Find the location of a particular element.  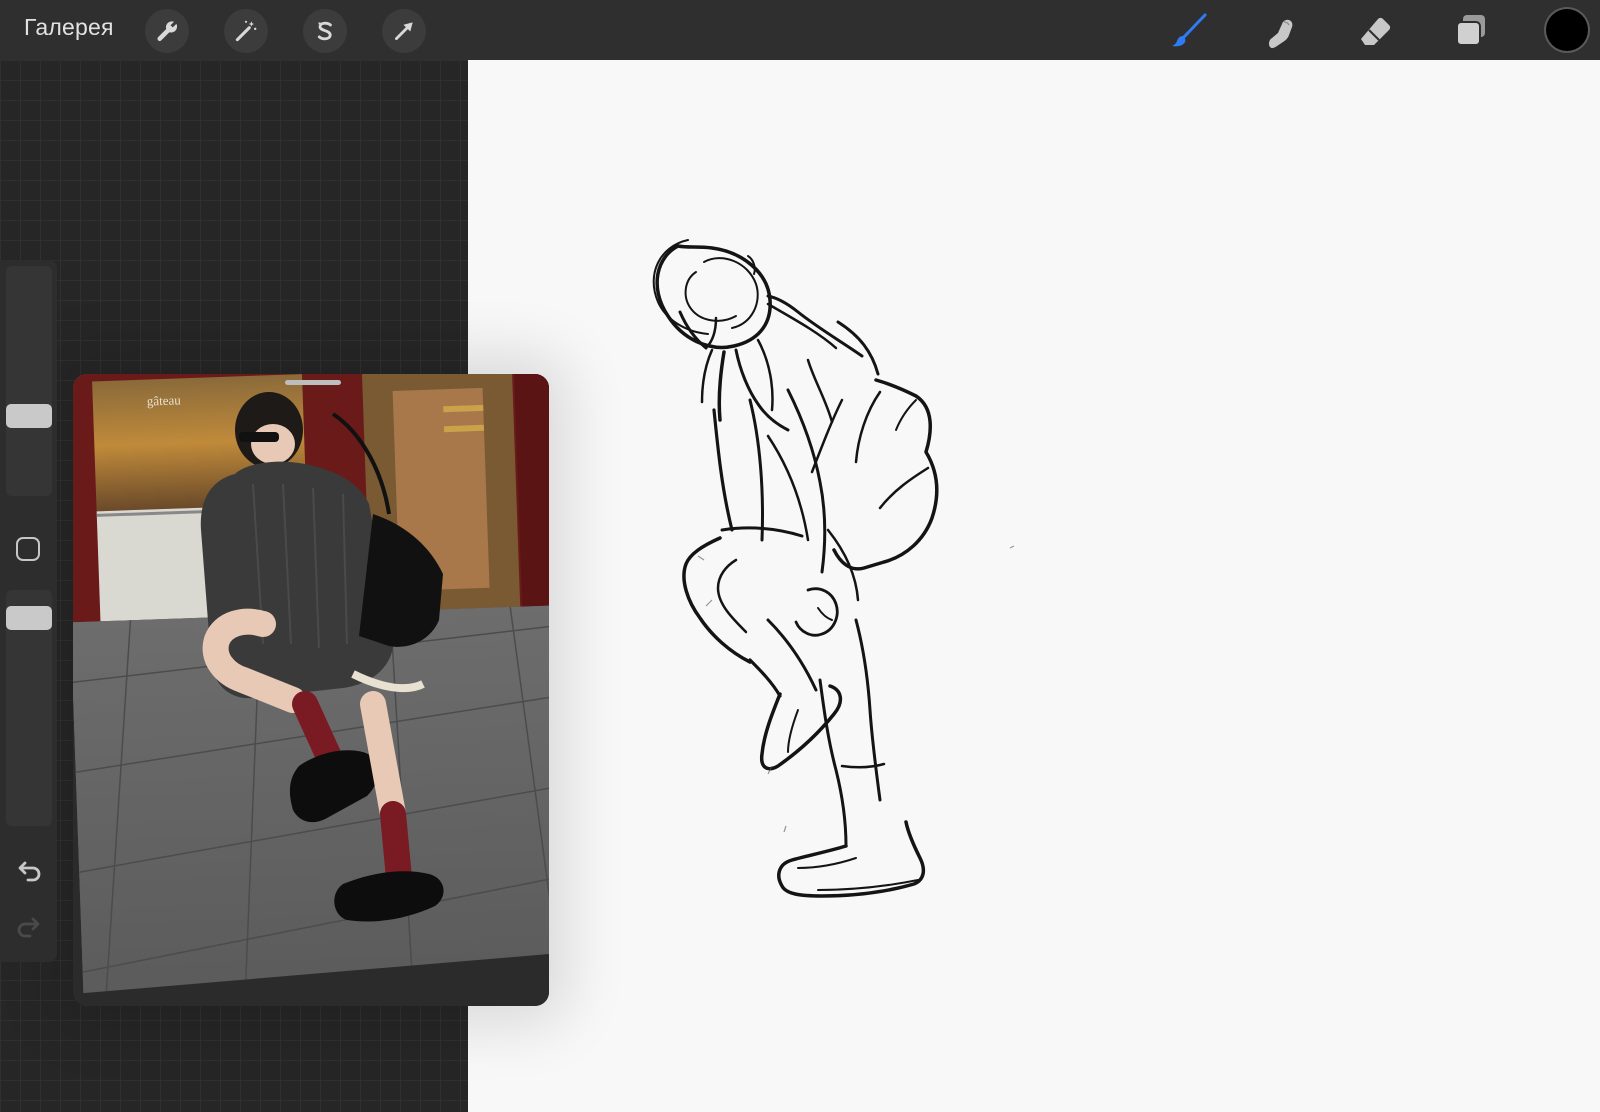

gesture-sketch is located at coordinates (833, 568).